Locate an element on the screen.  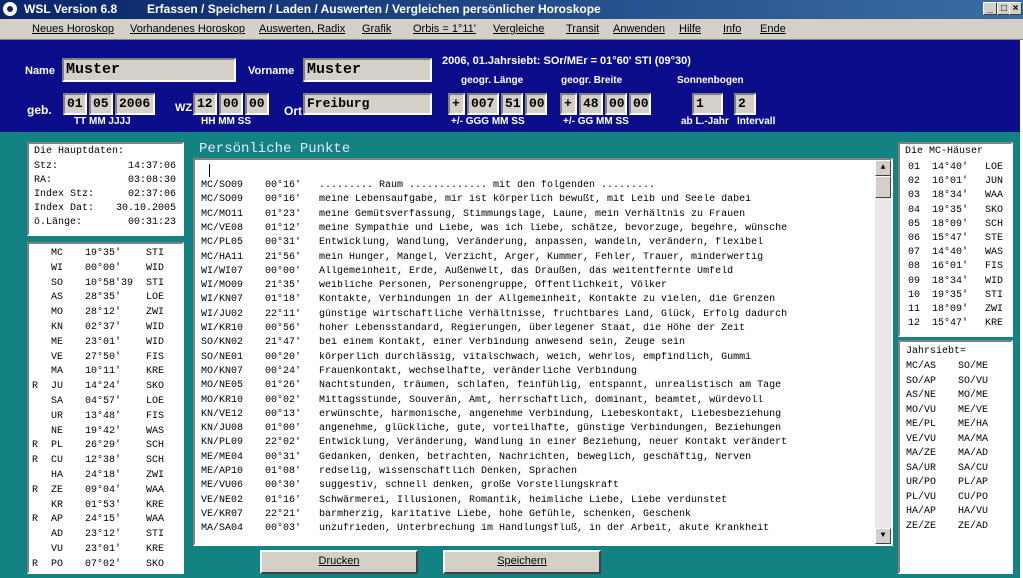
sonnenbogen-jahr-field: 1 is located at coordinates (707, 104).